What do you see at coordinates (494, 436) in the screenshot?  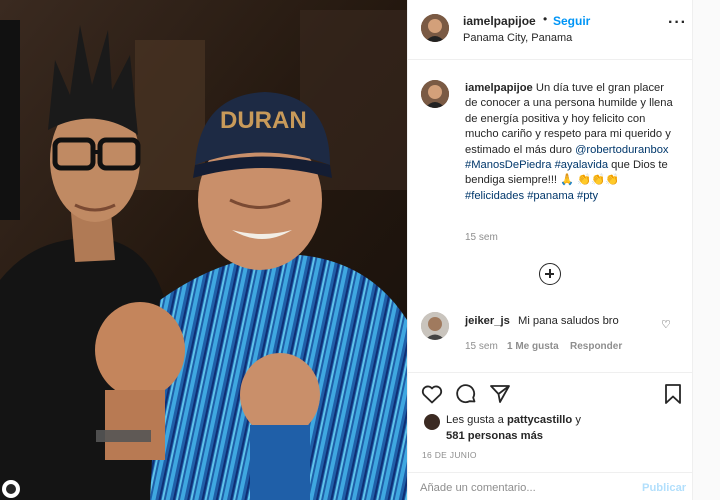 I see `likes-others-count: 581 personas más` at bounding box center [494, 436].